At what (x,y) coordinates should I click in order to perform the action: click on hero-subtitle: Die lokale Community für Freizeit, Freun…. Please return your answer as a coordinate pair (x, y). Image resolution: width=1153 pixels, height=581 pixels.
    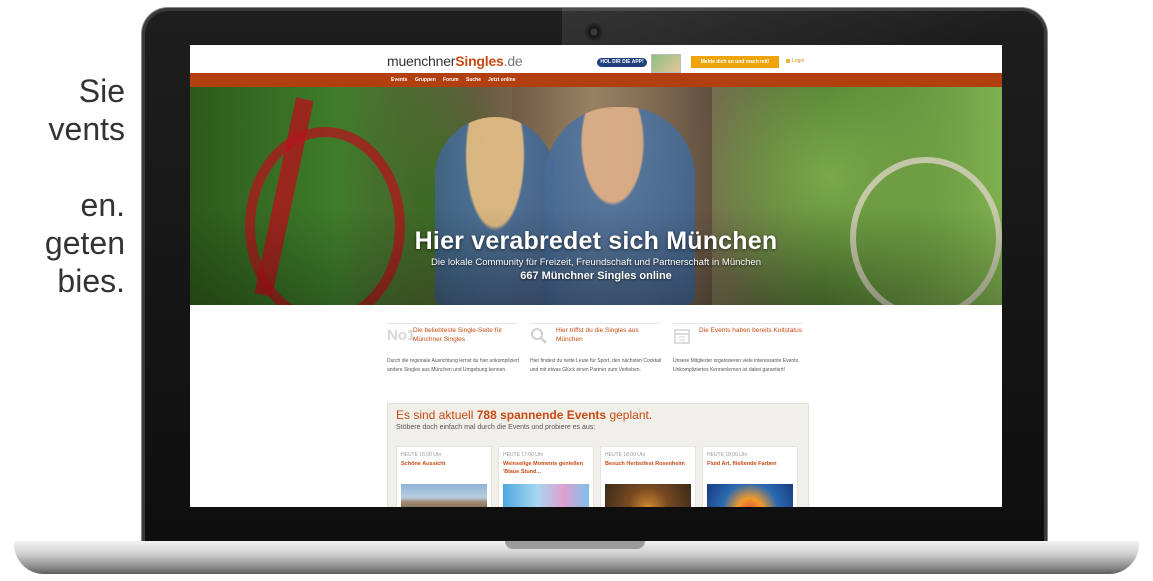
    Looking at the image, I should click on (595, 262).